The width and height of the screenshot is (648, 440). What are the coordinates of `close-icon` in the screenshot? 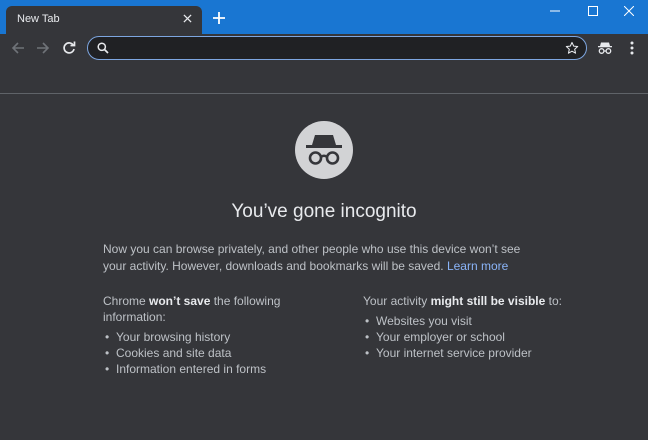 It's located at (187, 18).